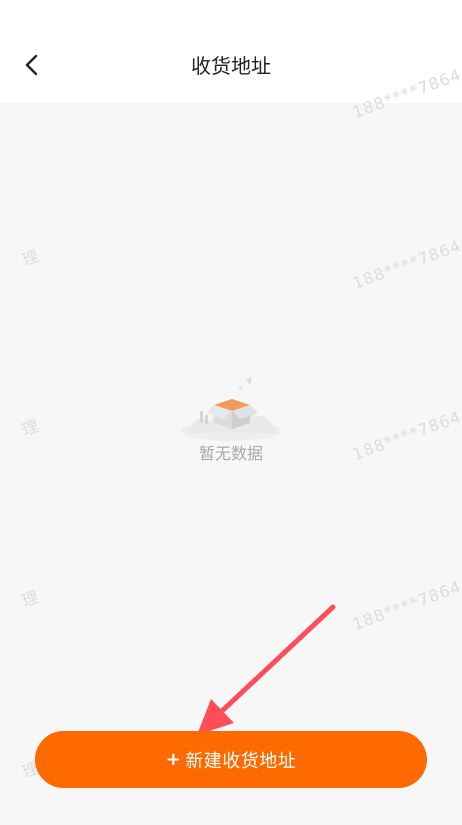 This screenshot has height=825, width=462. I want to click on empty-box-icon, so click(231, 409).